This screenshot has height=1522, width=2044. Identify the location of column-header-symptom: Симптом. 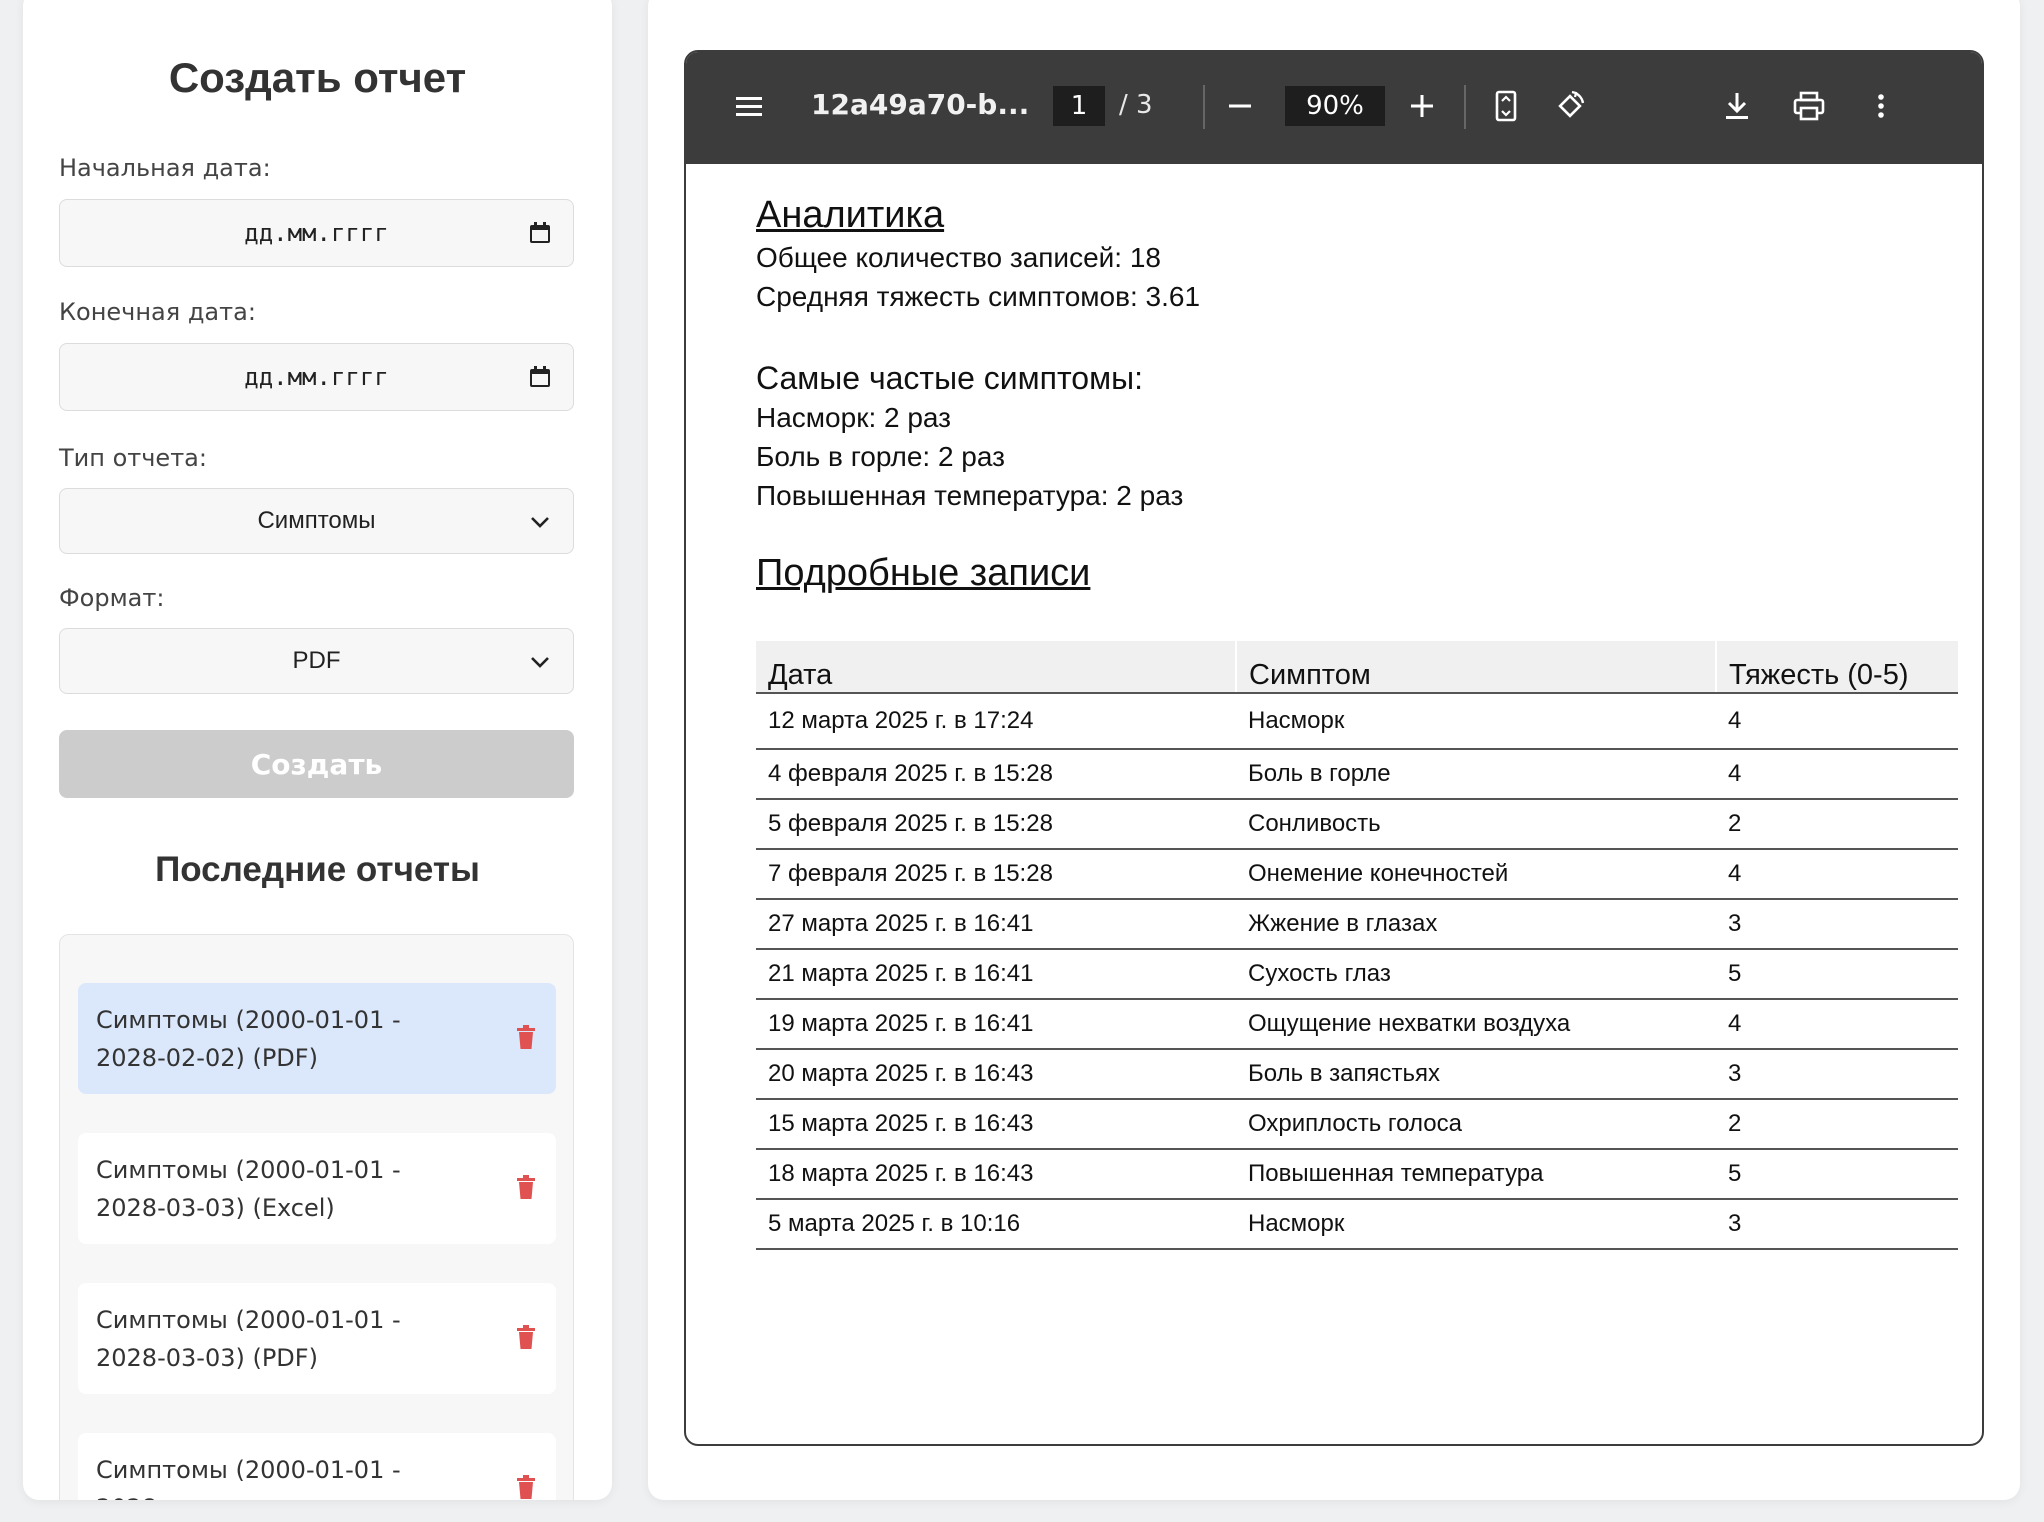
(1475, 667).